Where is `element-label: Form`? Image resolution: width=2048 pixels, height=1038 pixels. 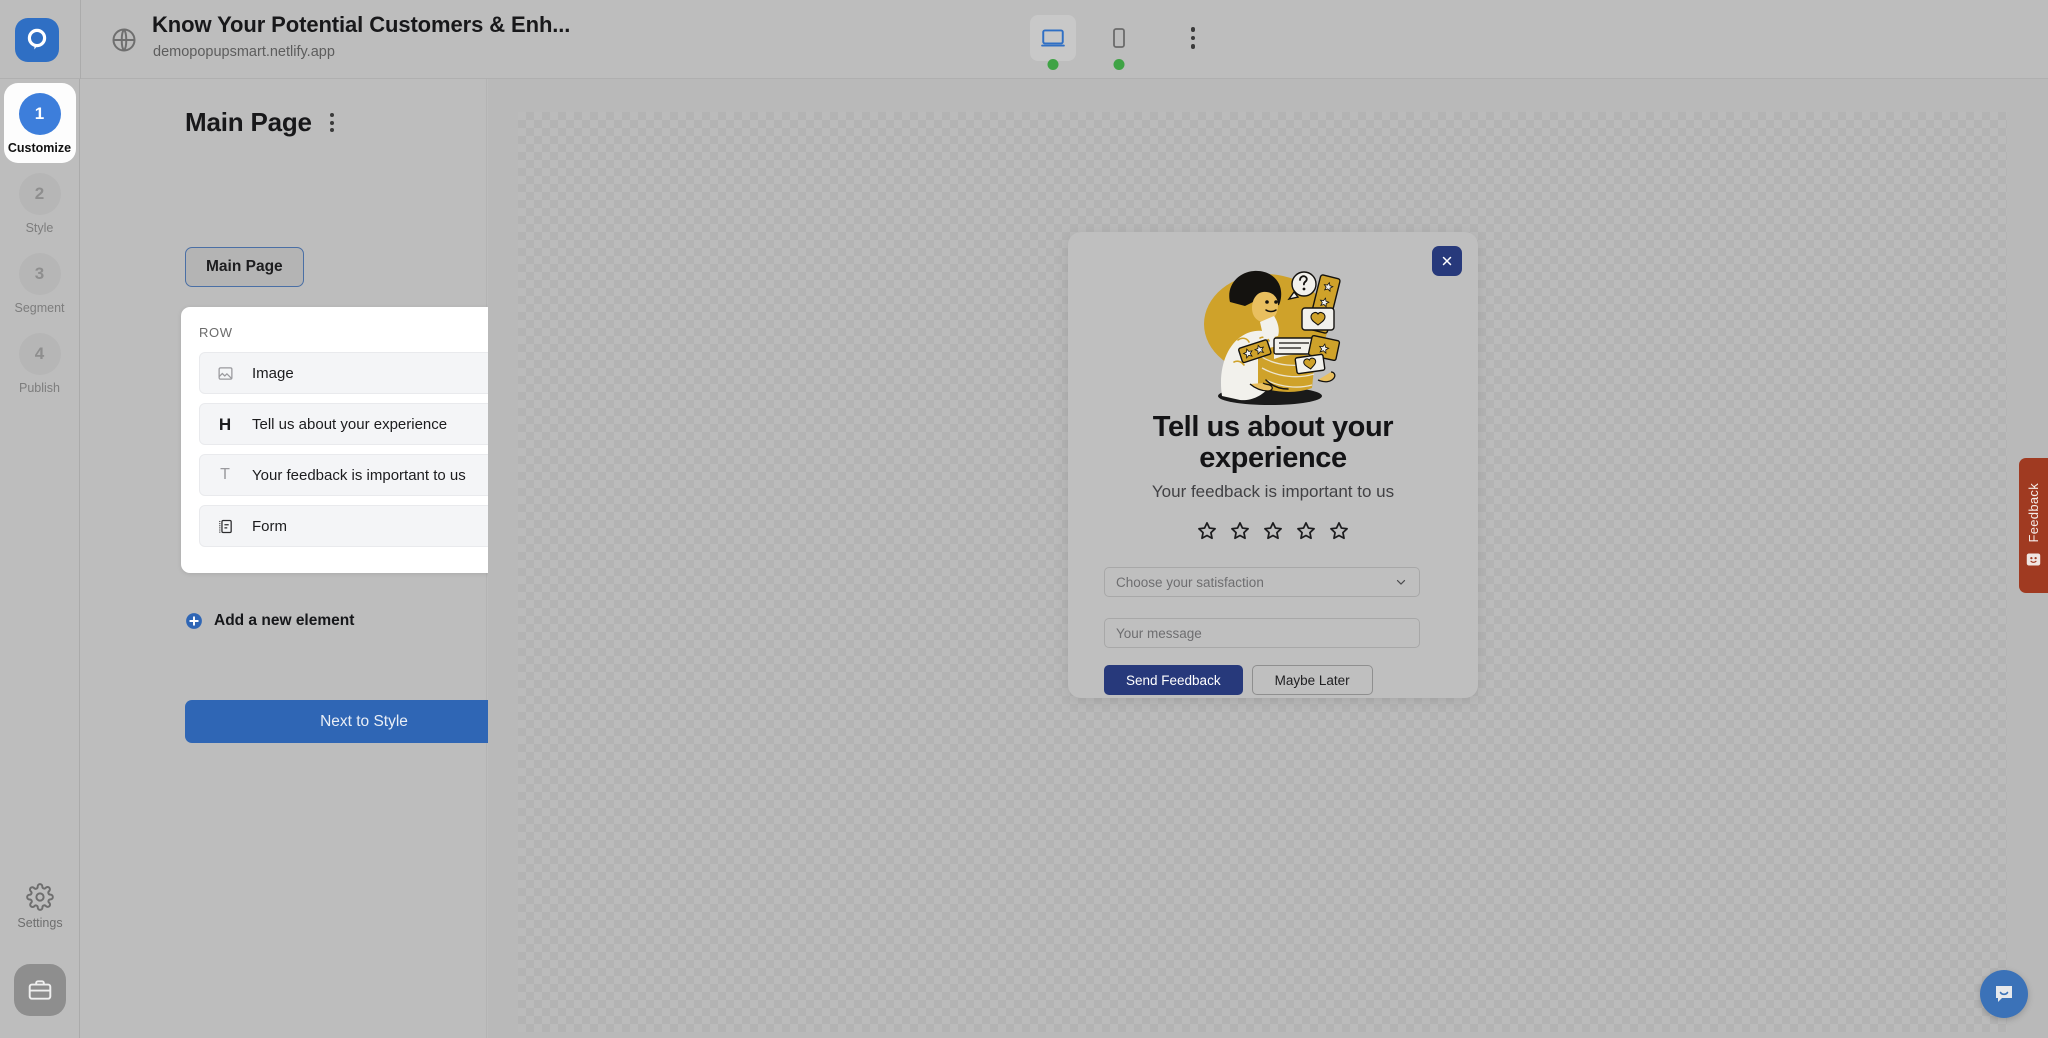 element-label: Form is located at coordinates (269, 526).